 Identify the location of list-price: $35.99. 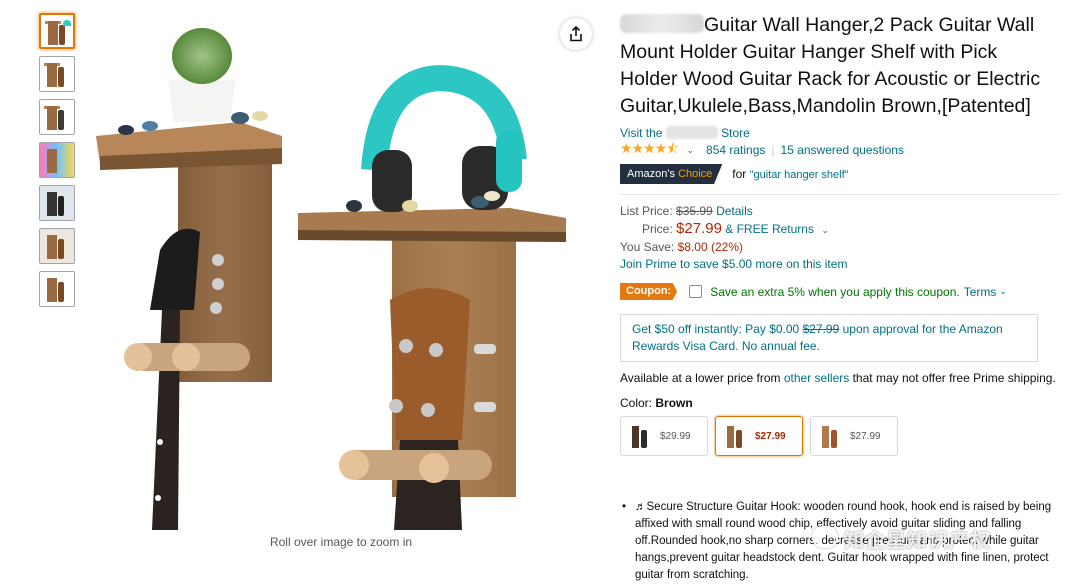
(694, 211).